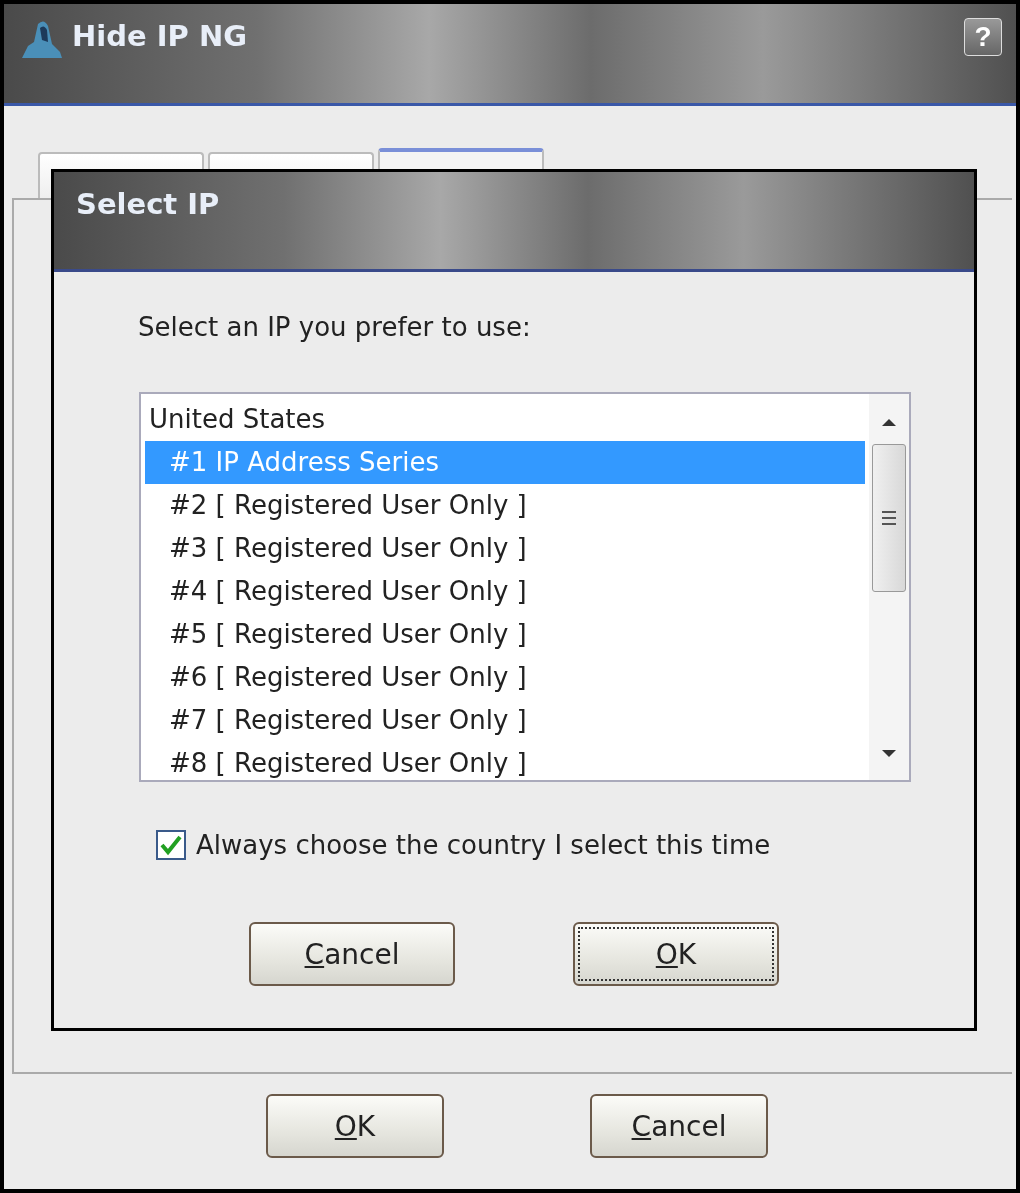 Image resolution: width=1020 pixels, height=1193 pixels. I want to click on grip-icon, so click(889, 518).